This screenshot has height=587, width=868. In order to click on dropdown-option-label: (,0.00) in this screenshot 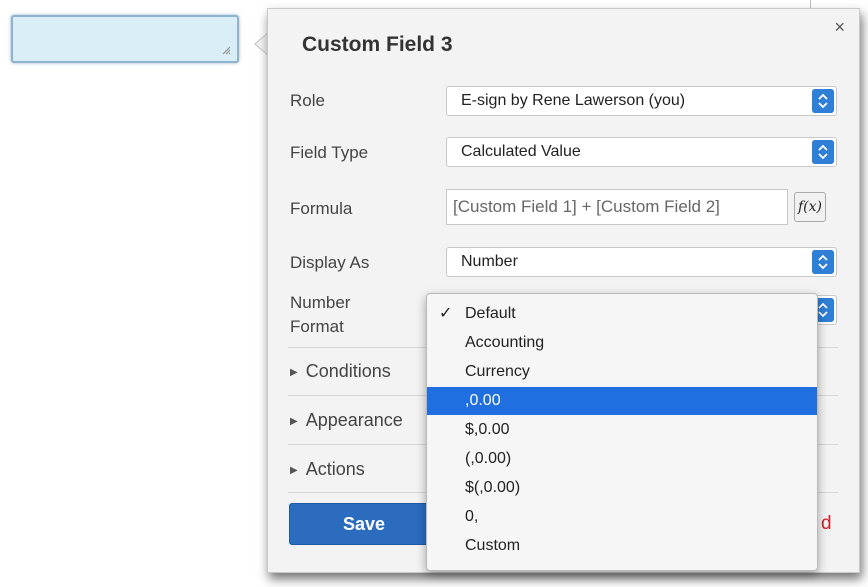, I will do `click(488, 458)`.